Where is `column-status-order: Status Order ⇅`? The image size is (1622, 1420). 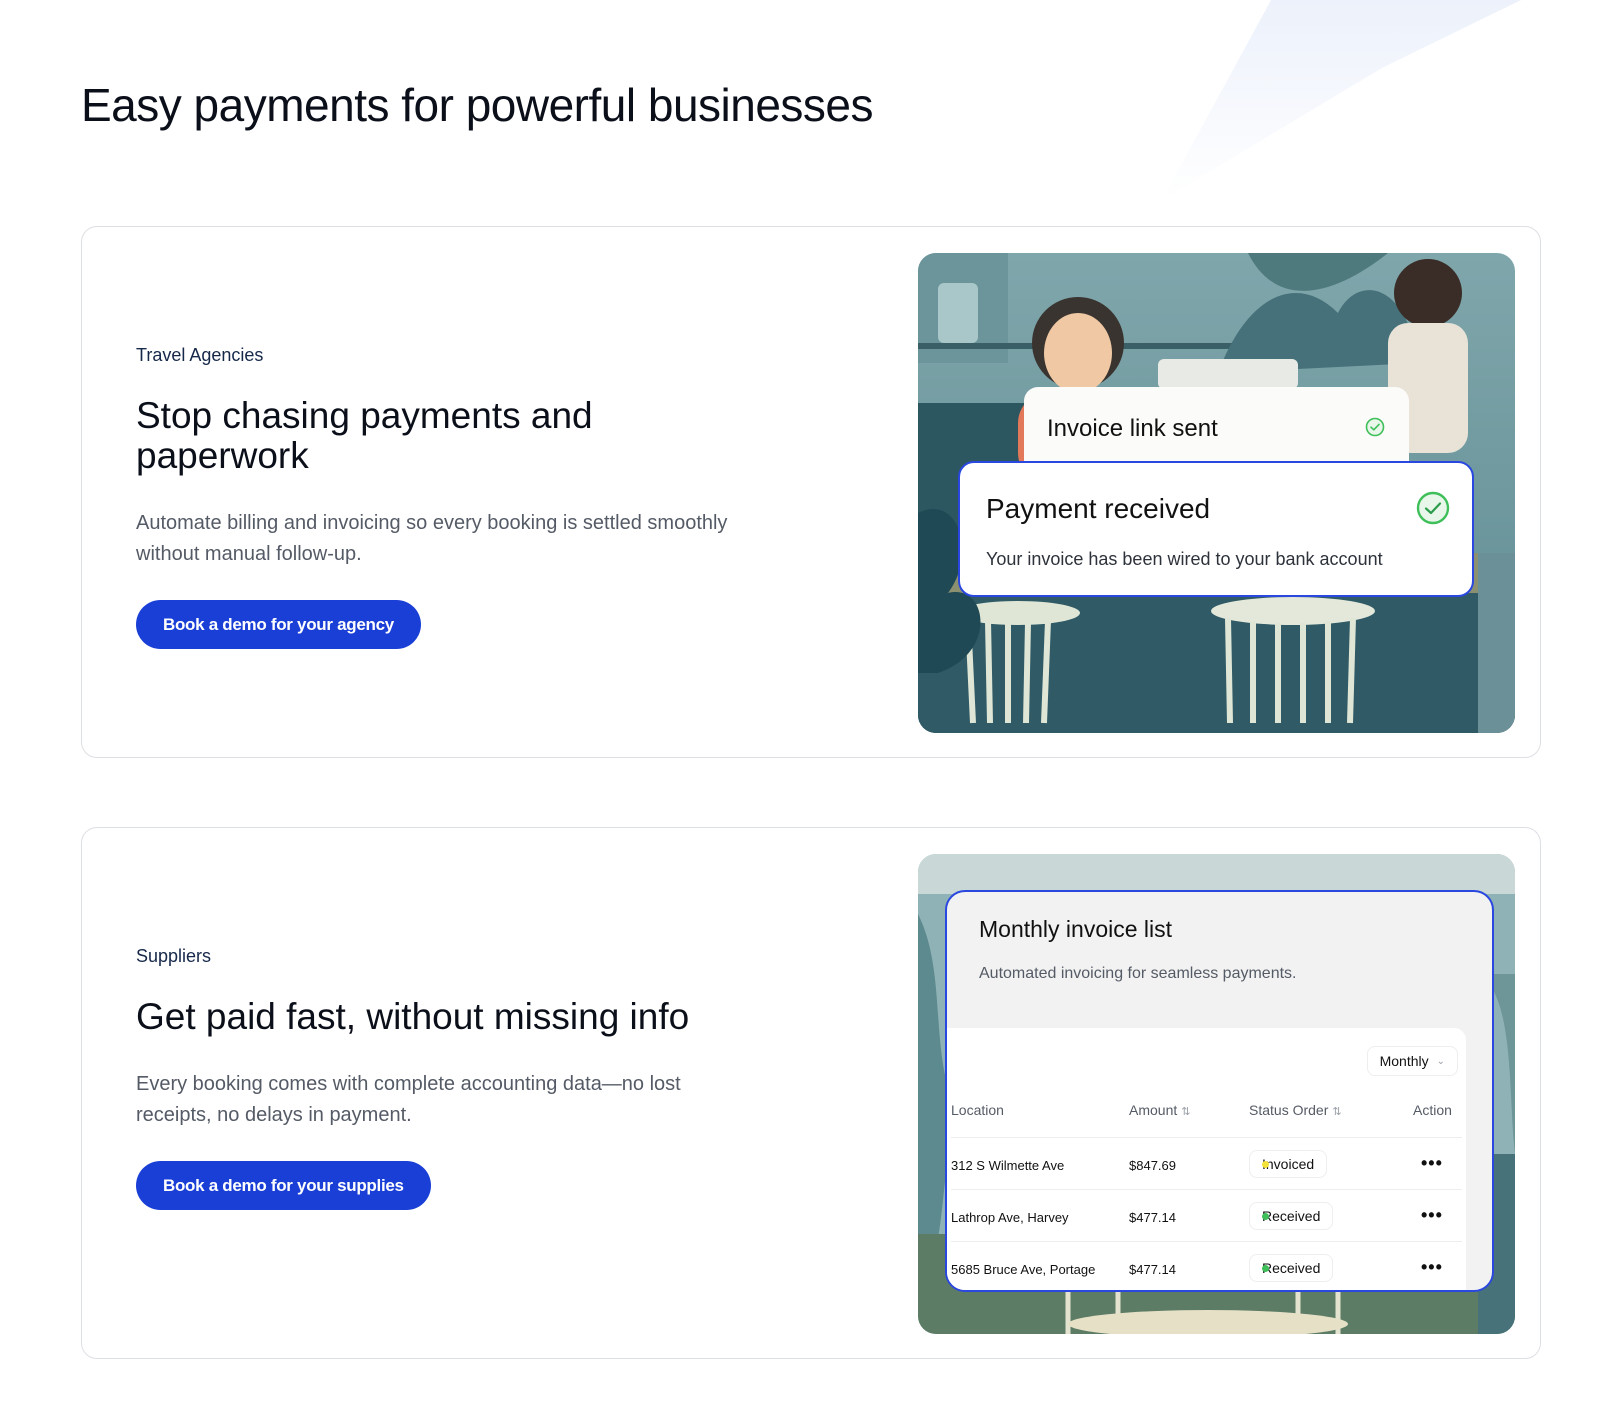
column-status-order: Status Order ⇅ is located at coordinates (1295, 1110).